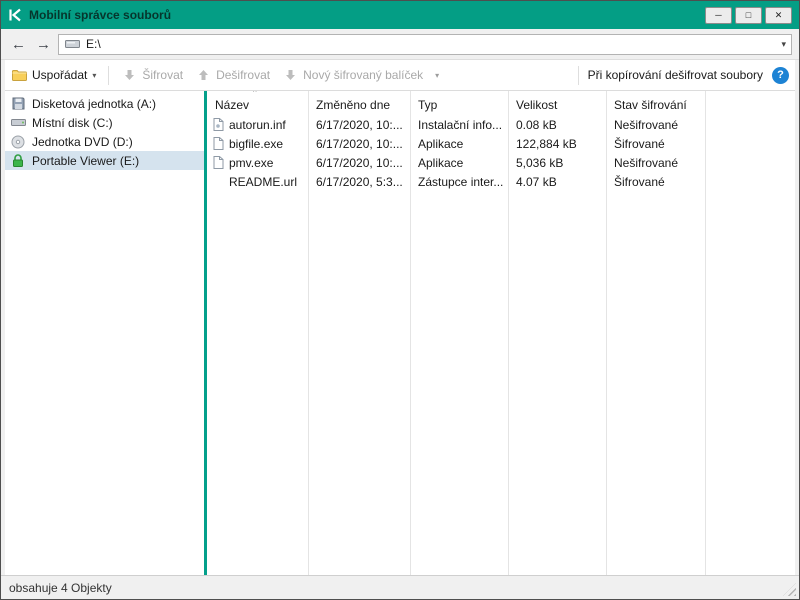  I want to click on sidebar-item-label: Portable Viewer (E:), so click(86, 160).